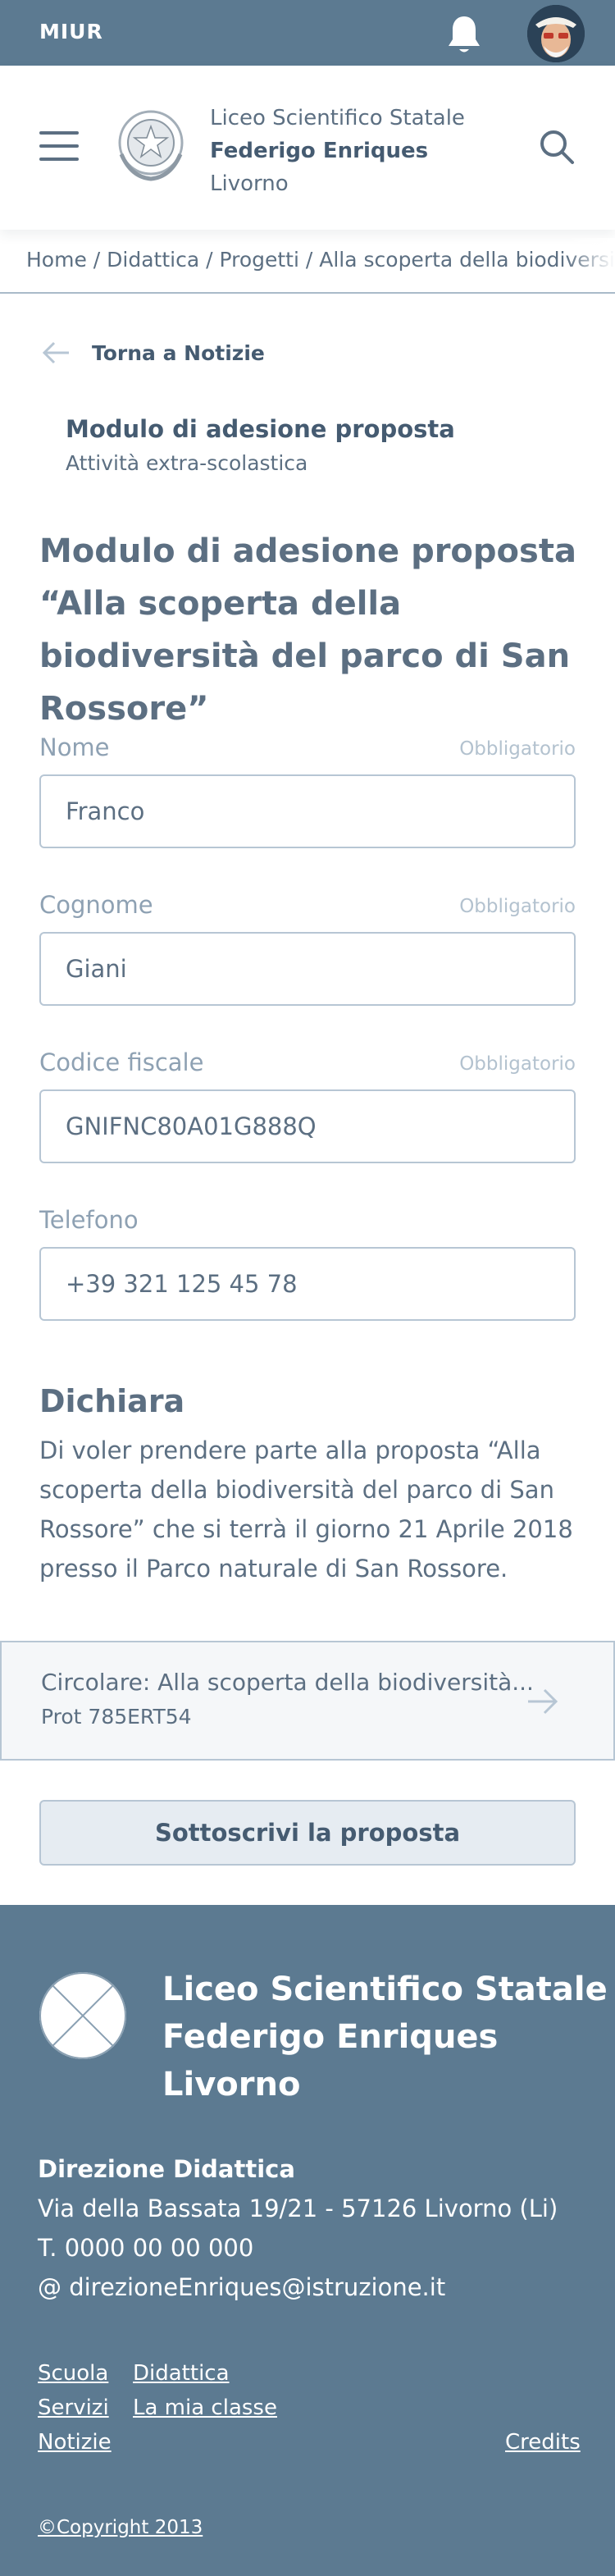 This screenshot has width=615, height=2576. I want to click on footer-name-line2: Federigo Enriques, so click(330, 2037).